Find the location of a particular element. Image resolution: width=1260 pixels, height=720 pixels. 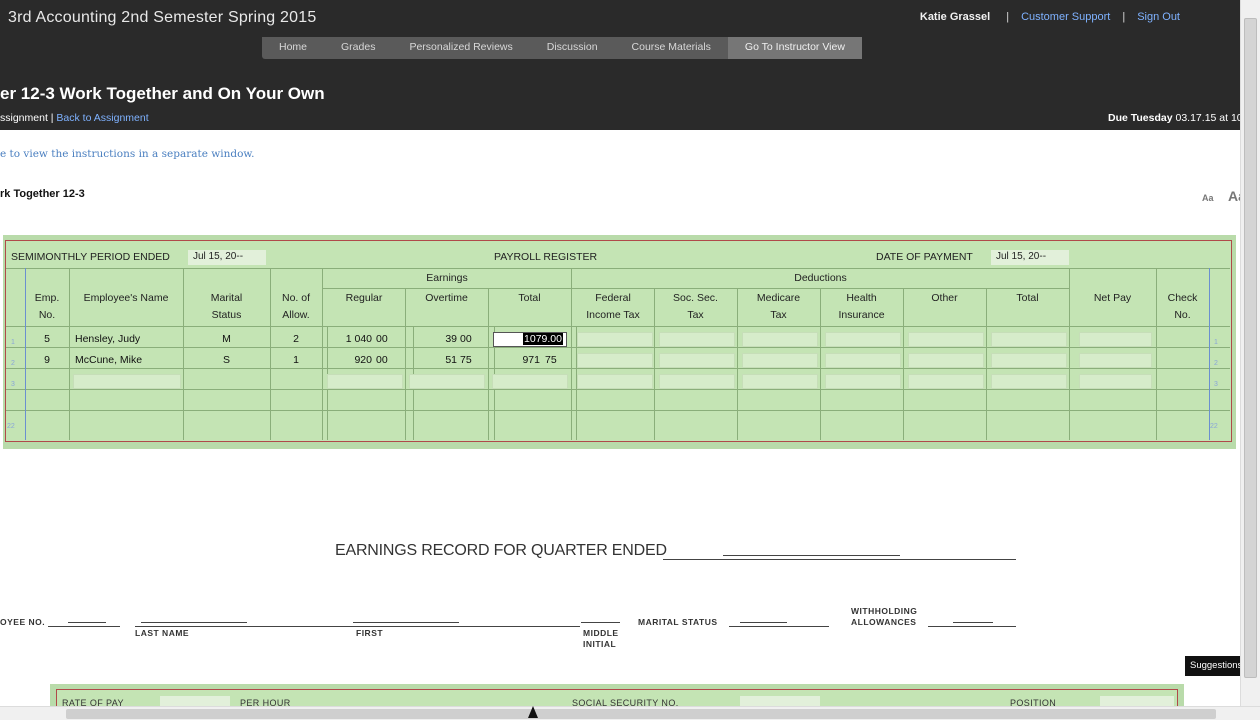

breadcrumb-prefix: ssignment | is located at coordinates (28, 118).